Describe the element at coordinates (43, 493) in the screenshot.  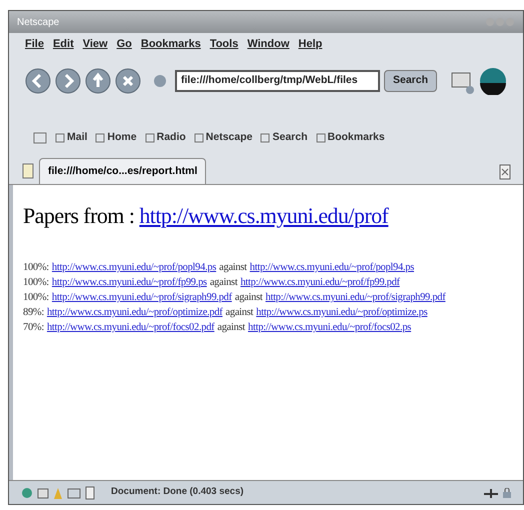
I see `mail-icon` at that location.